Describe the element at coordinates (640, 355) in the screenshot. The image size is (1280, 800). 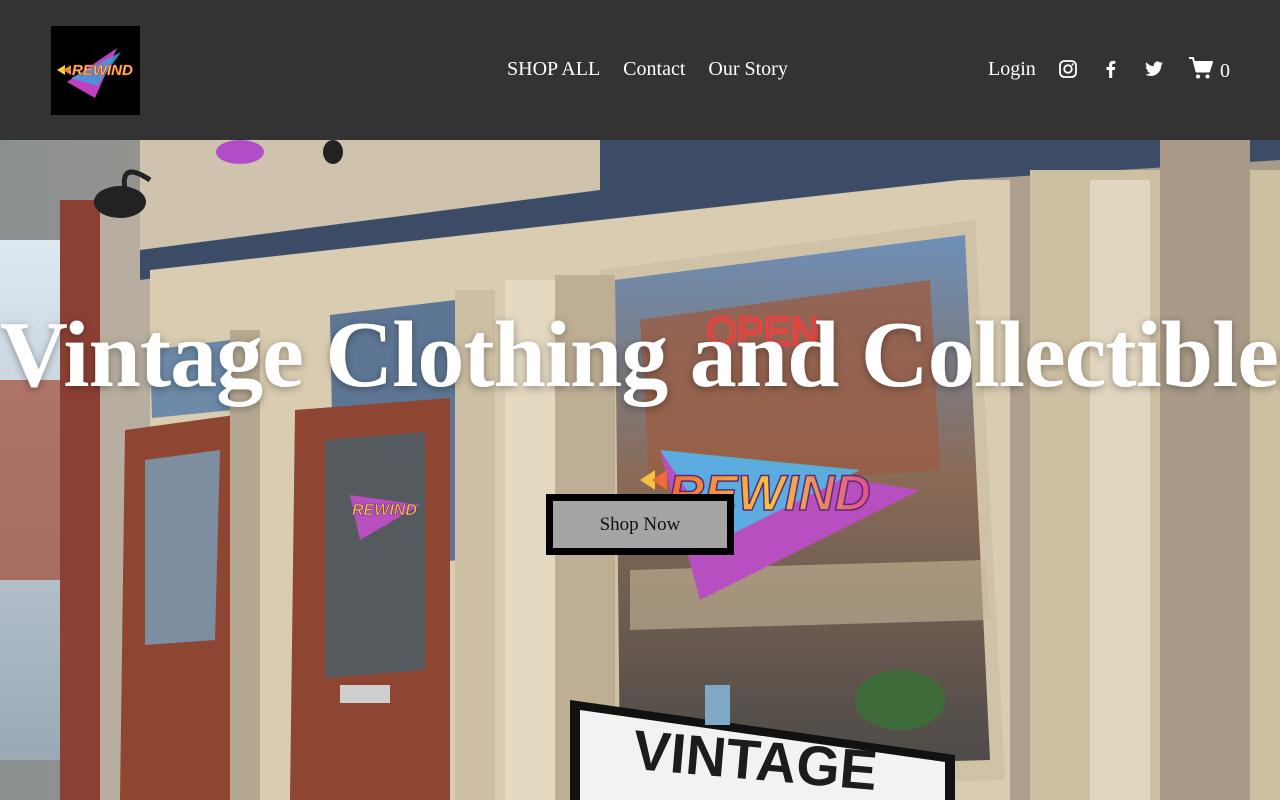
I see `hero-title: Vintage Clothing and Collectibles` at that location.